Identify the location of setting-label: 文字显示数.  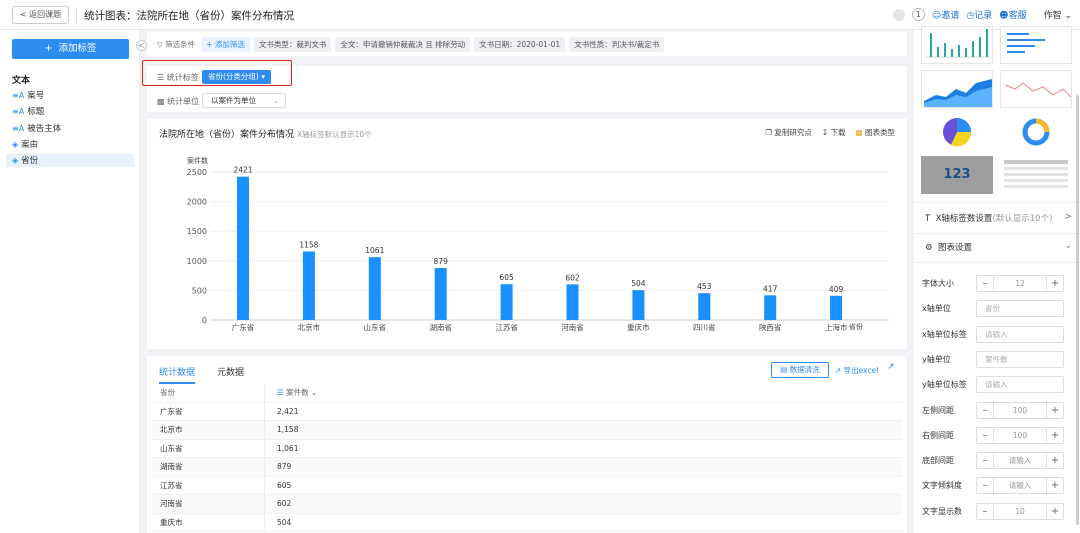
(942, 511).